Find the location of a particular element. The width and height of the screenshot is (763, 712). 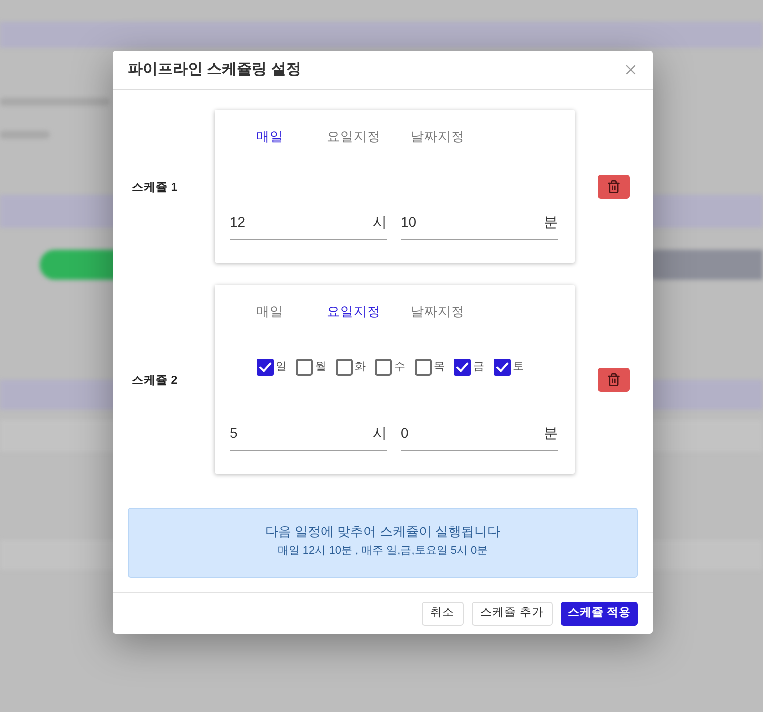

weekday-label: 월 is located at coordinates (320, 367).